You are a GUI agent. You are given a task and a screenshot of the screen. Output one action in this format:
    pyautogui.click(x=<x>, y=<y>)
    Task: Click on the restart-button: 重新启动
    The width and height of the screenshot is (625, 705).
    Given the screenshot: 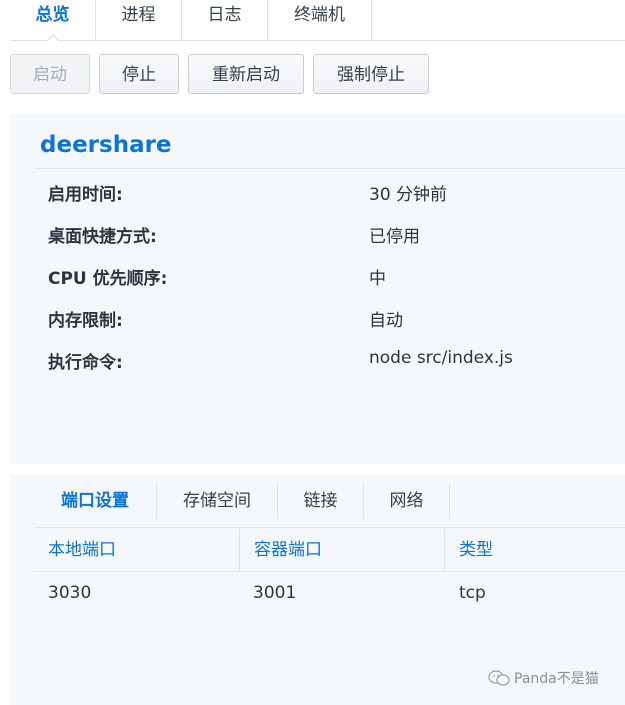 What is the action you would take?
    pyautogui.click(x=246, y=74)
    